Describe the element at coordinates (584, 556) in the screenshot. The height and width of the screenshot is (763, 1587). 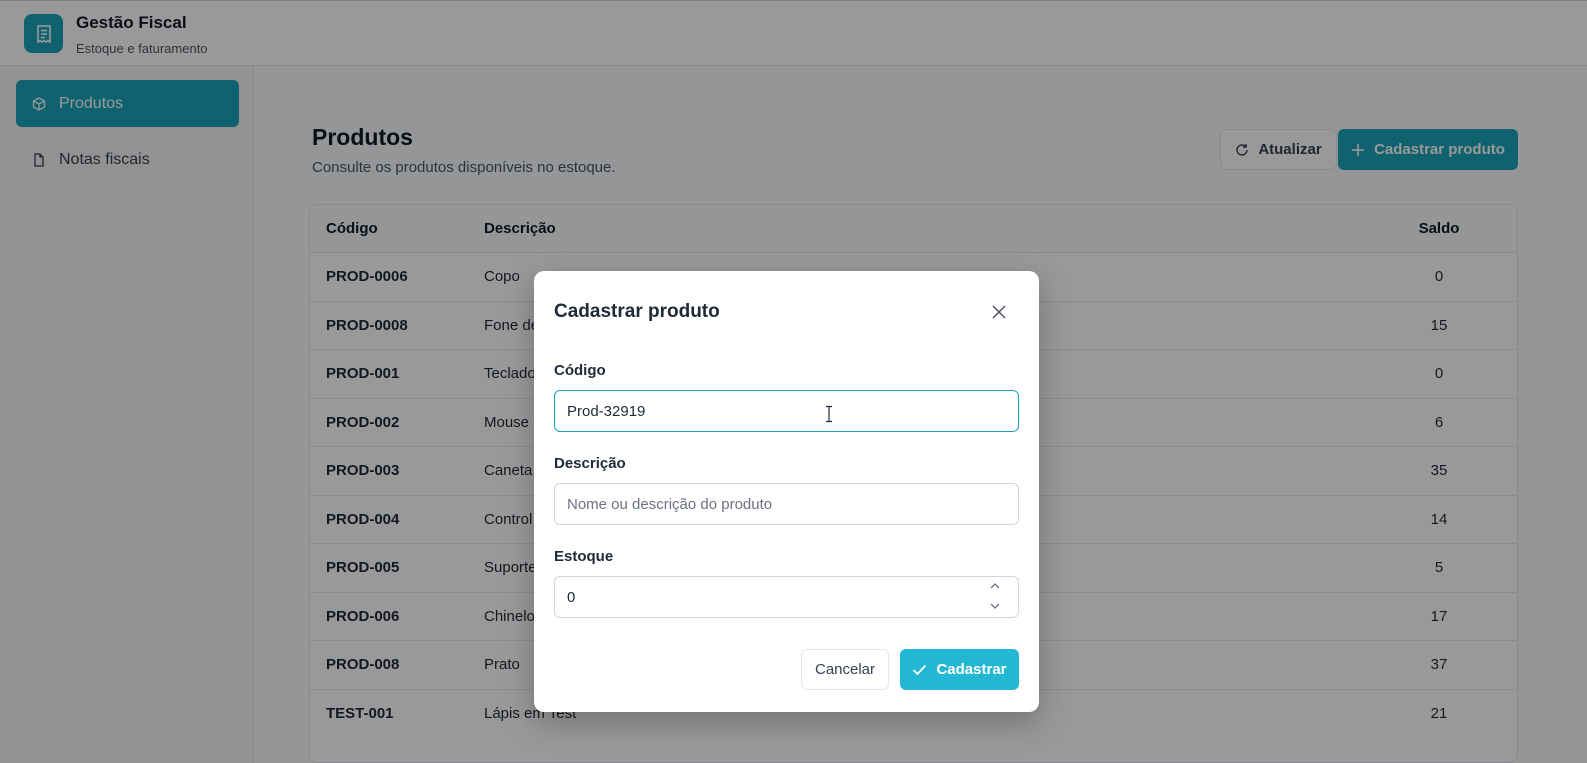
I see `estoque-label: Estoque` at that location.